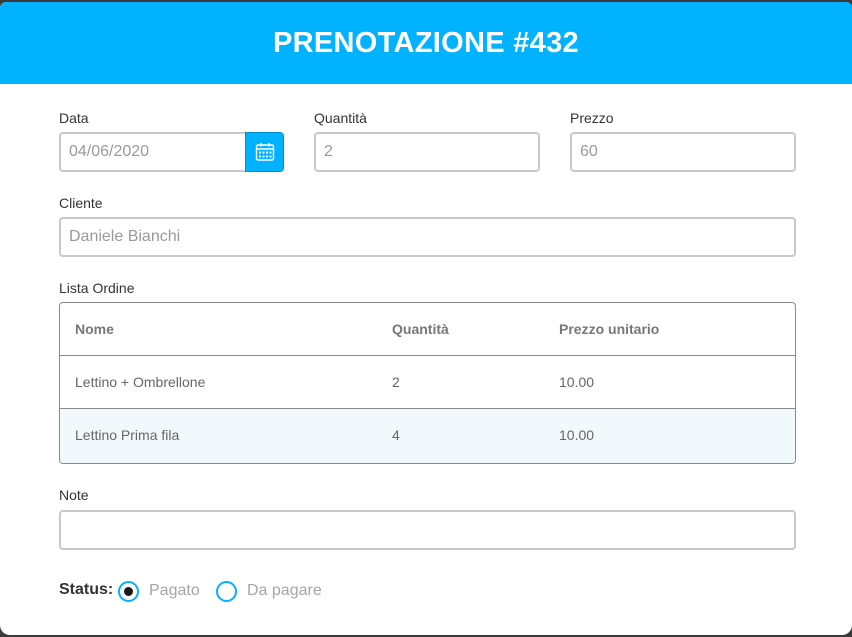 The height and width of the screenshot is (637, 852). What do you see at coordinates (174, 591) in the screenshot?
I see `status-paid-label: Pagato` at bounding box center [174, 591].